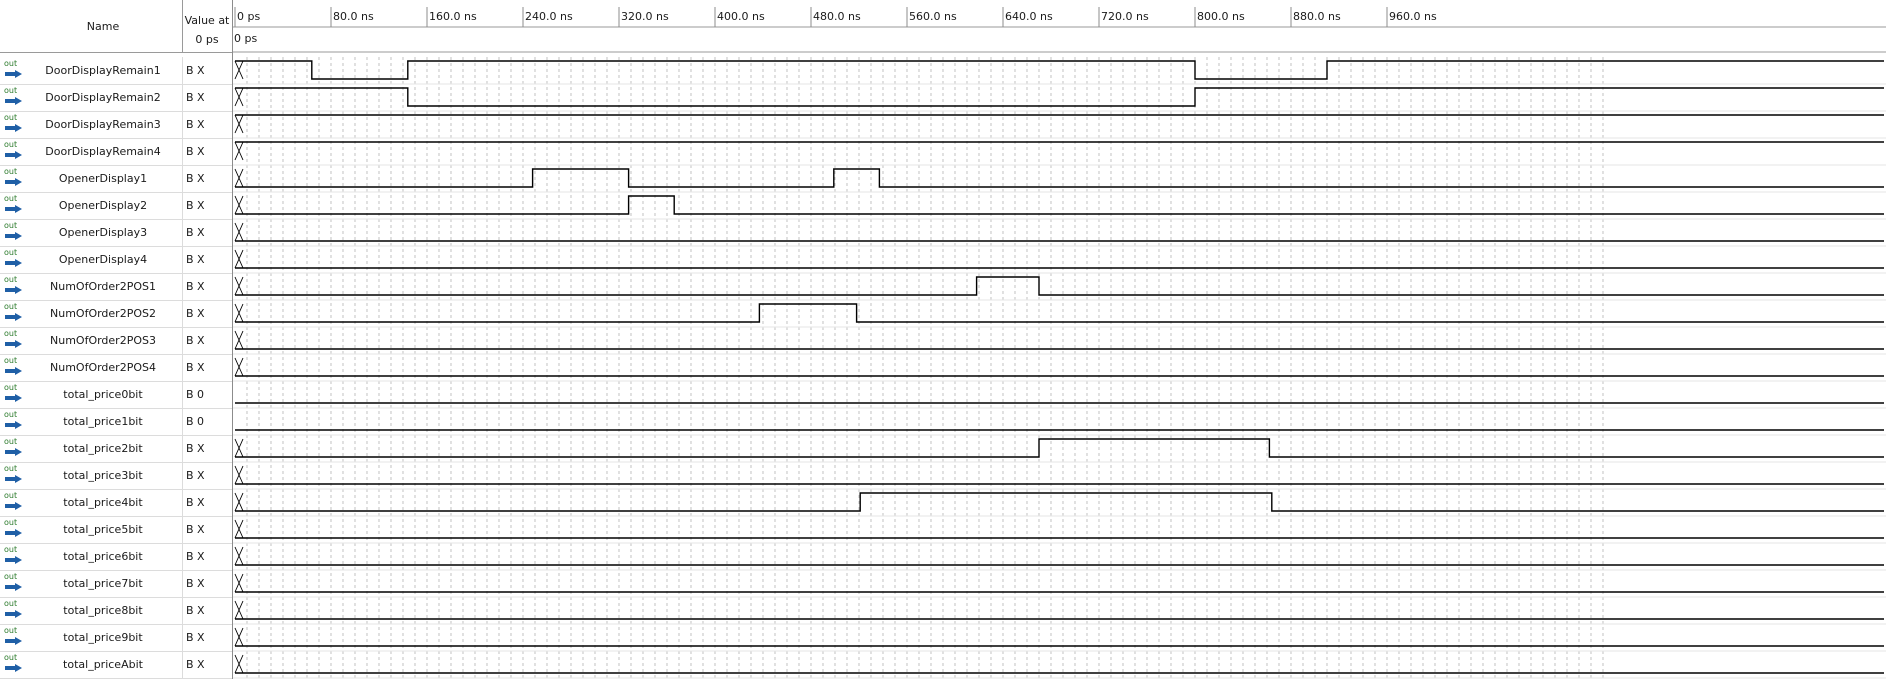 The height and width of the screenshot is (679, 1886). Describe the element at coordinates (103, 124) in the screenshot. I see `signal-name: DoorDisplayRemain3` at that location.